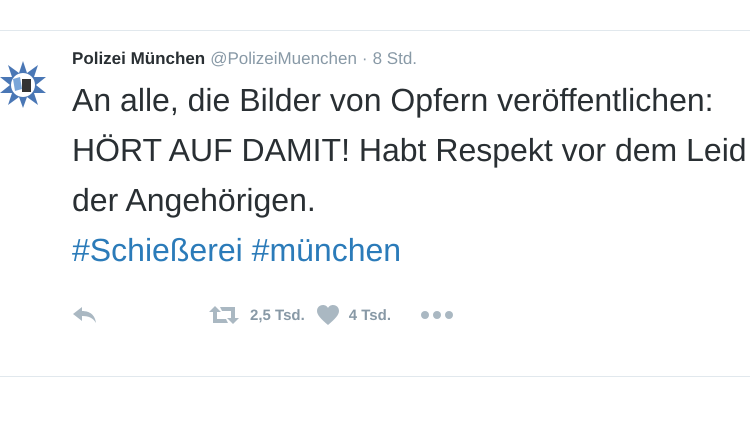  What do you see at coordinates (327, 315) in the screenshot?
I see `heart-icon` at bounding box center [327, 315].